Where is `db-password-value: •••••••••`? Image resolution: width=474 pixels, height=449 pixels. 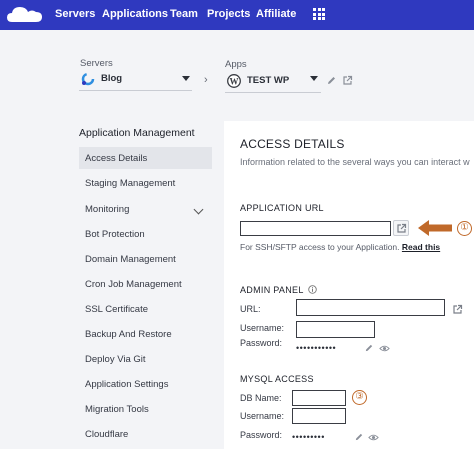 db-password-value: ••••••••• is located at coordinates (308, 437).